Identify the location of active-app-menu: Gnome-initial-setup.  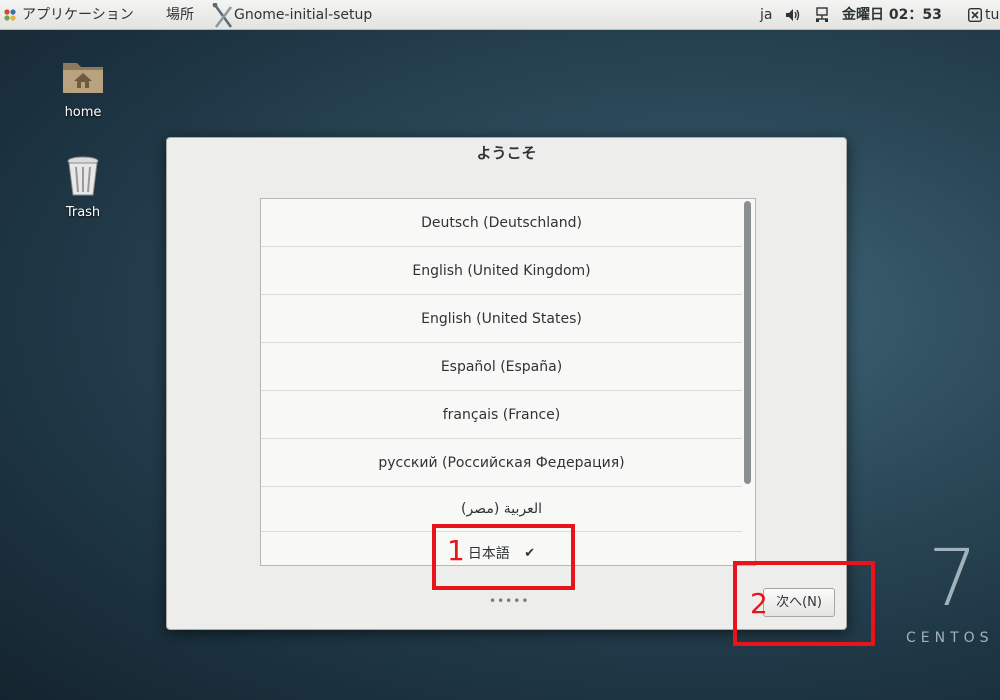
(303, 15).